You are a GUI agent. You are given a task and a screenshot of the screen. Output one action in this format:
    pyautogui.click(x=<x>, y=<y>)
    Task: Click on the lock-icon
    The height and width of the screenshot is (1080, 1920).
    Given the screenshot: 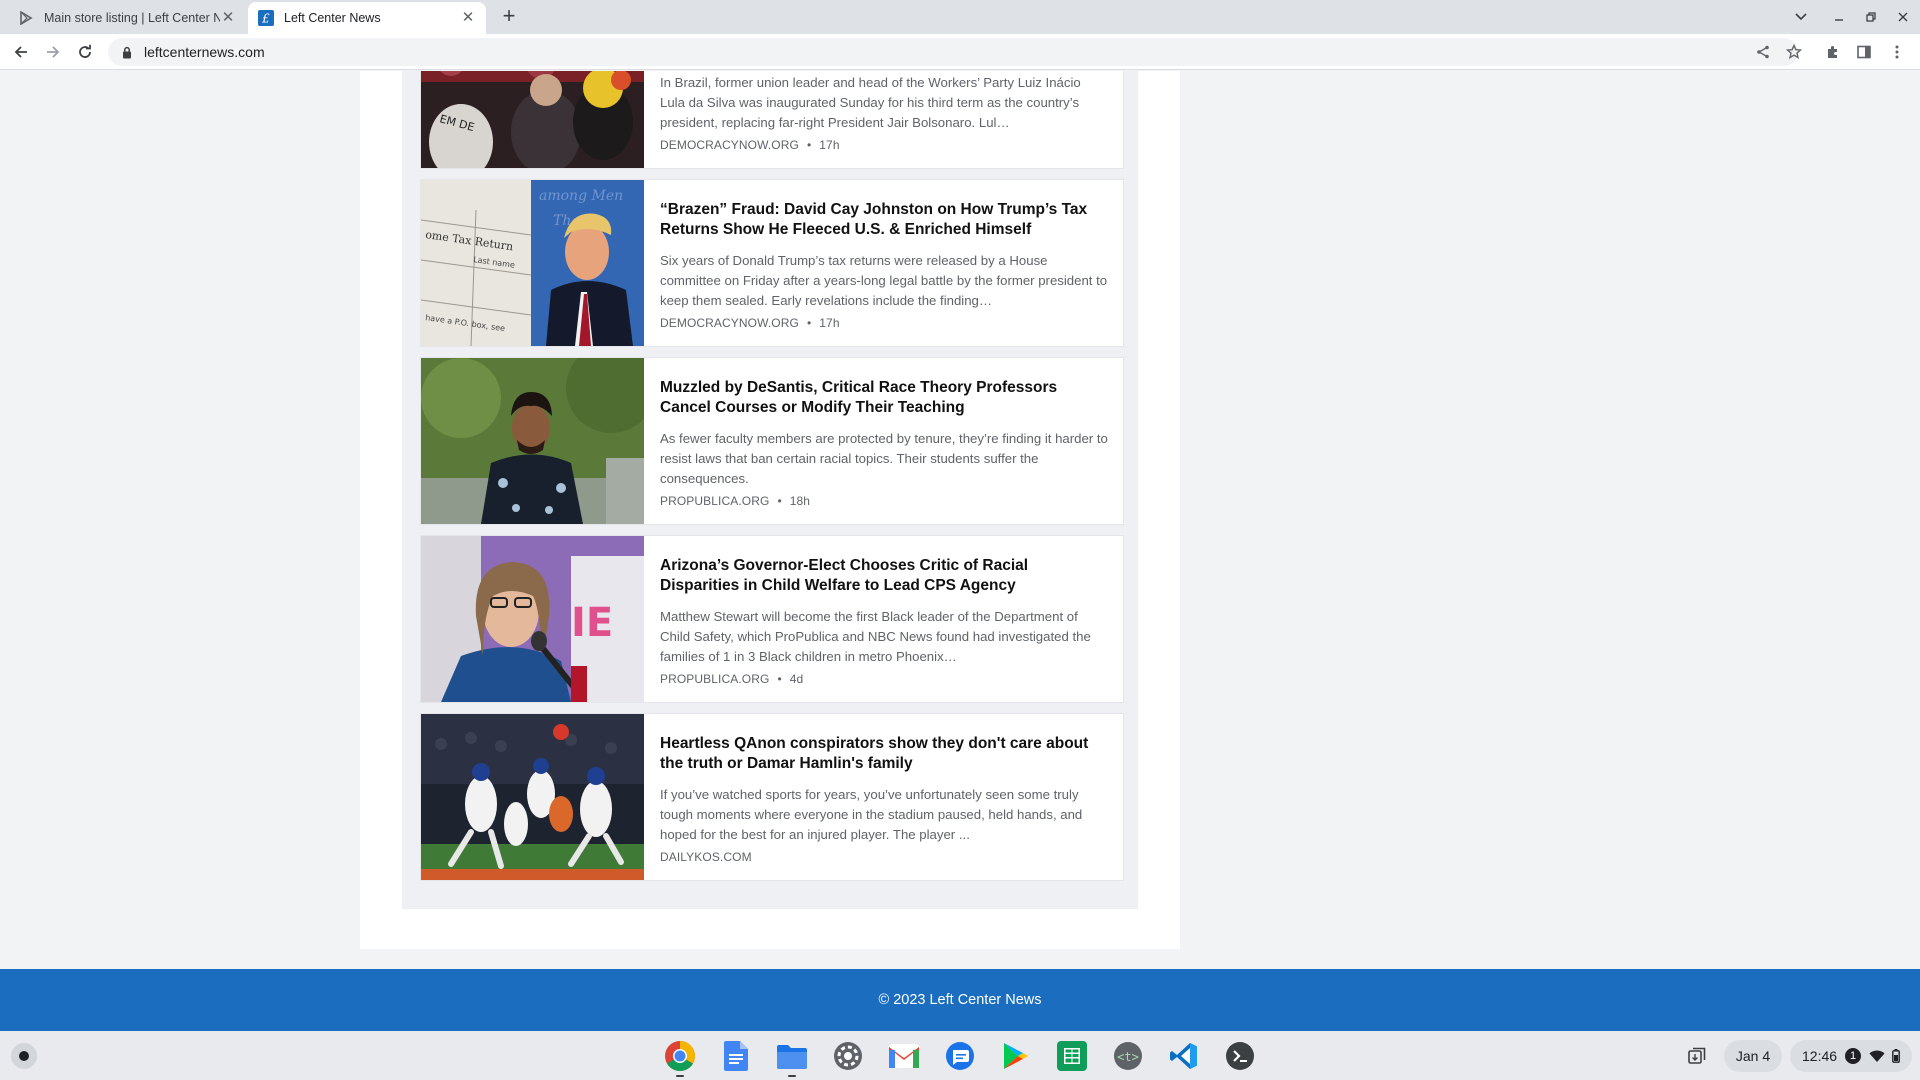 What is the action you would take?
    pyautogui.click(x=127, y=52)
    